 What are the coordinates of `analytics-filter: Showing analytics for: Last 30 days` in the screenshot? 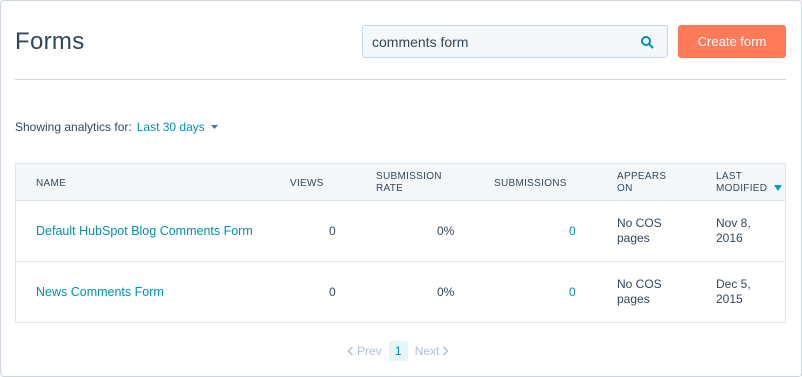 It's located at (116, 127).